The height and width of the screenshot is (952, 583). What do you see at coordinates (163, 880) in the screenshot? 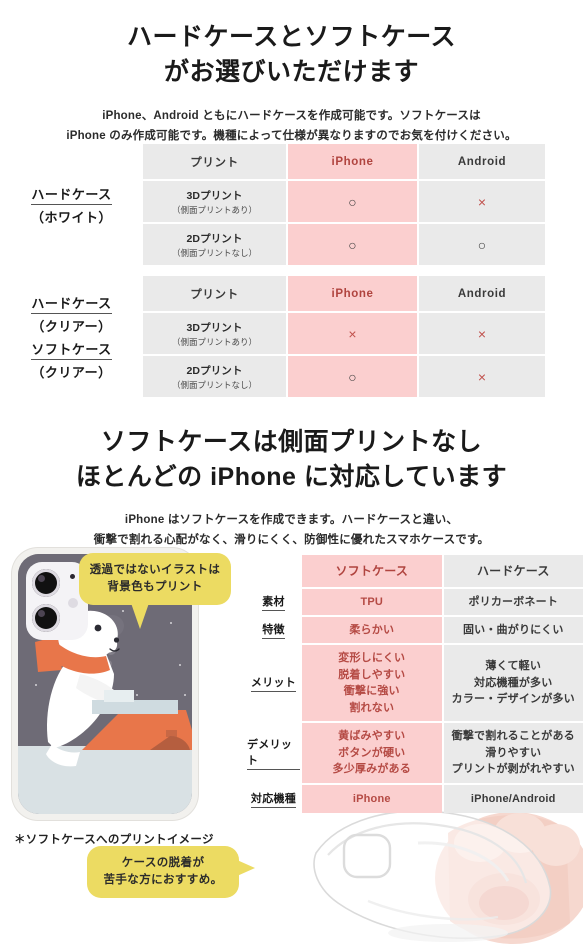
I see `clearcase-callout-line-2: 苦手な方におすすめ。` at bounding box center [163, 880].